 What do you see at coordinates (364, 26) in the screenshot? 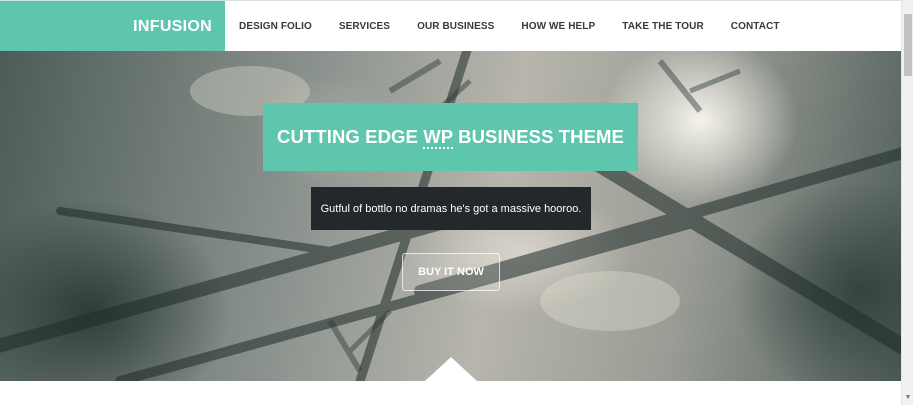
I see `nav-item-services: SERVICES` at bounding box center [364, 26].